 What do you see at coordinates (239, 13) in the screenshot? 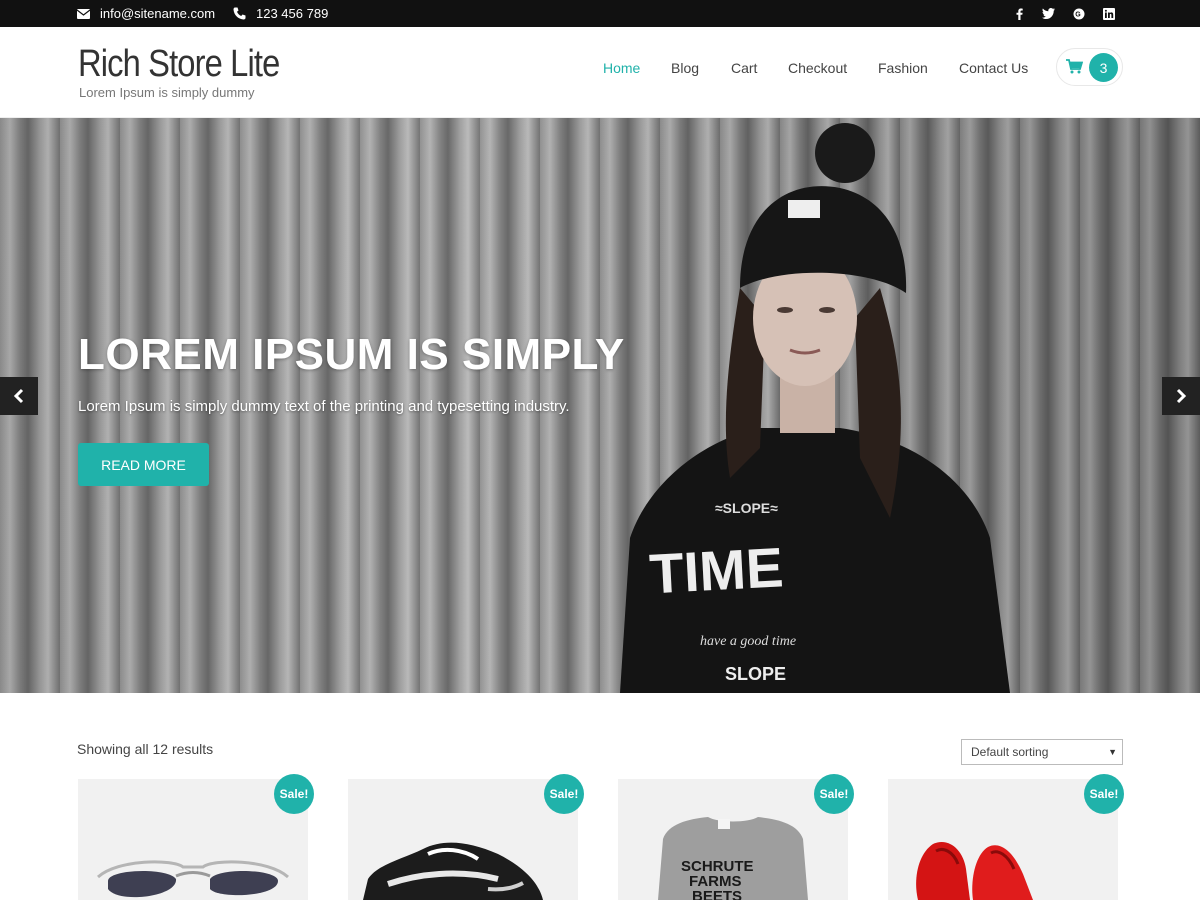
I see `phone-icon` at bounding box center [239, 13].